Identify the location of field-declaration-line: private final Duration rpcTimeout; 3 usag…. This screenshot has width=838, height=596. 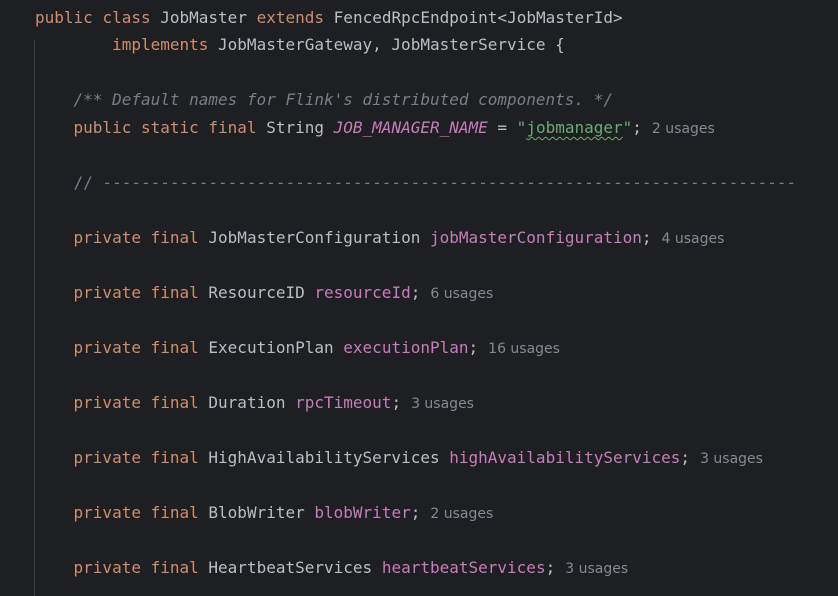
(254, 403).